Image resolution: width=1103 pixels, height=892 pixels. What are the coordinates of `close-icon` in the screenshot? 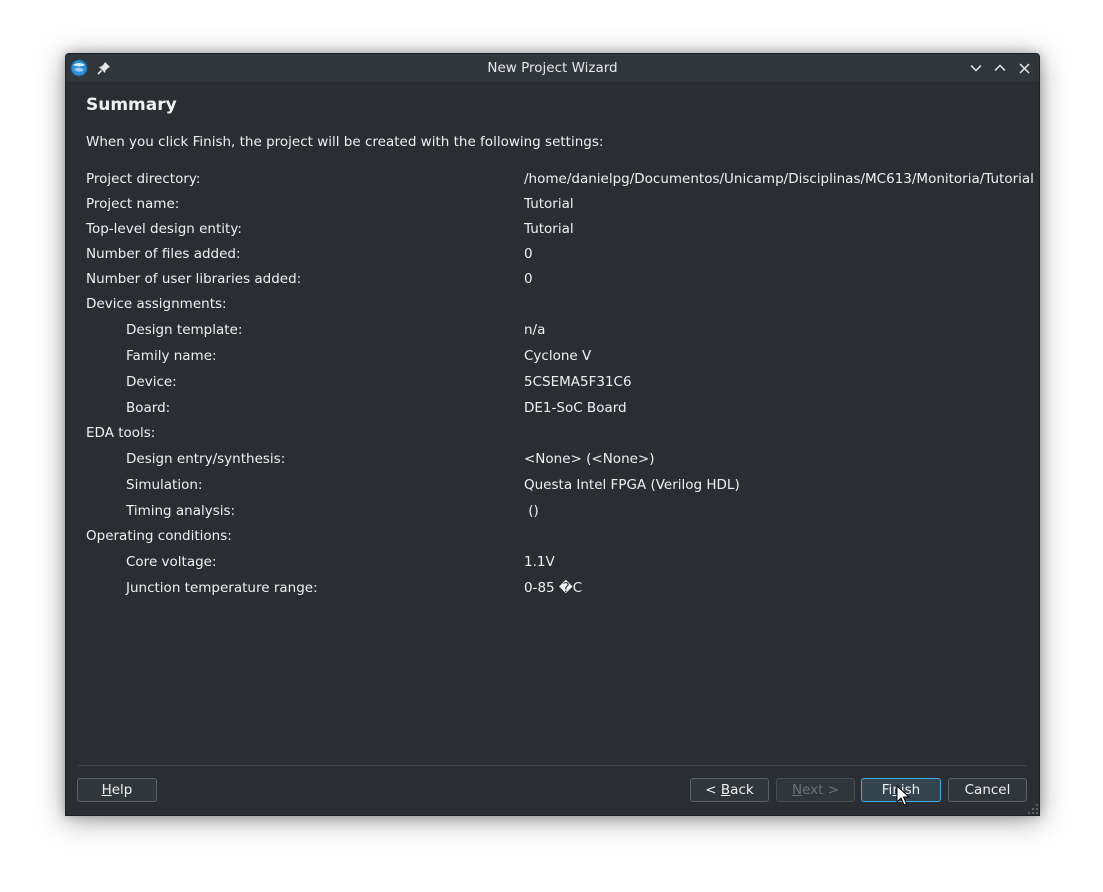 It's located at (1024, 68).